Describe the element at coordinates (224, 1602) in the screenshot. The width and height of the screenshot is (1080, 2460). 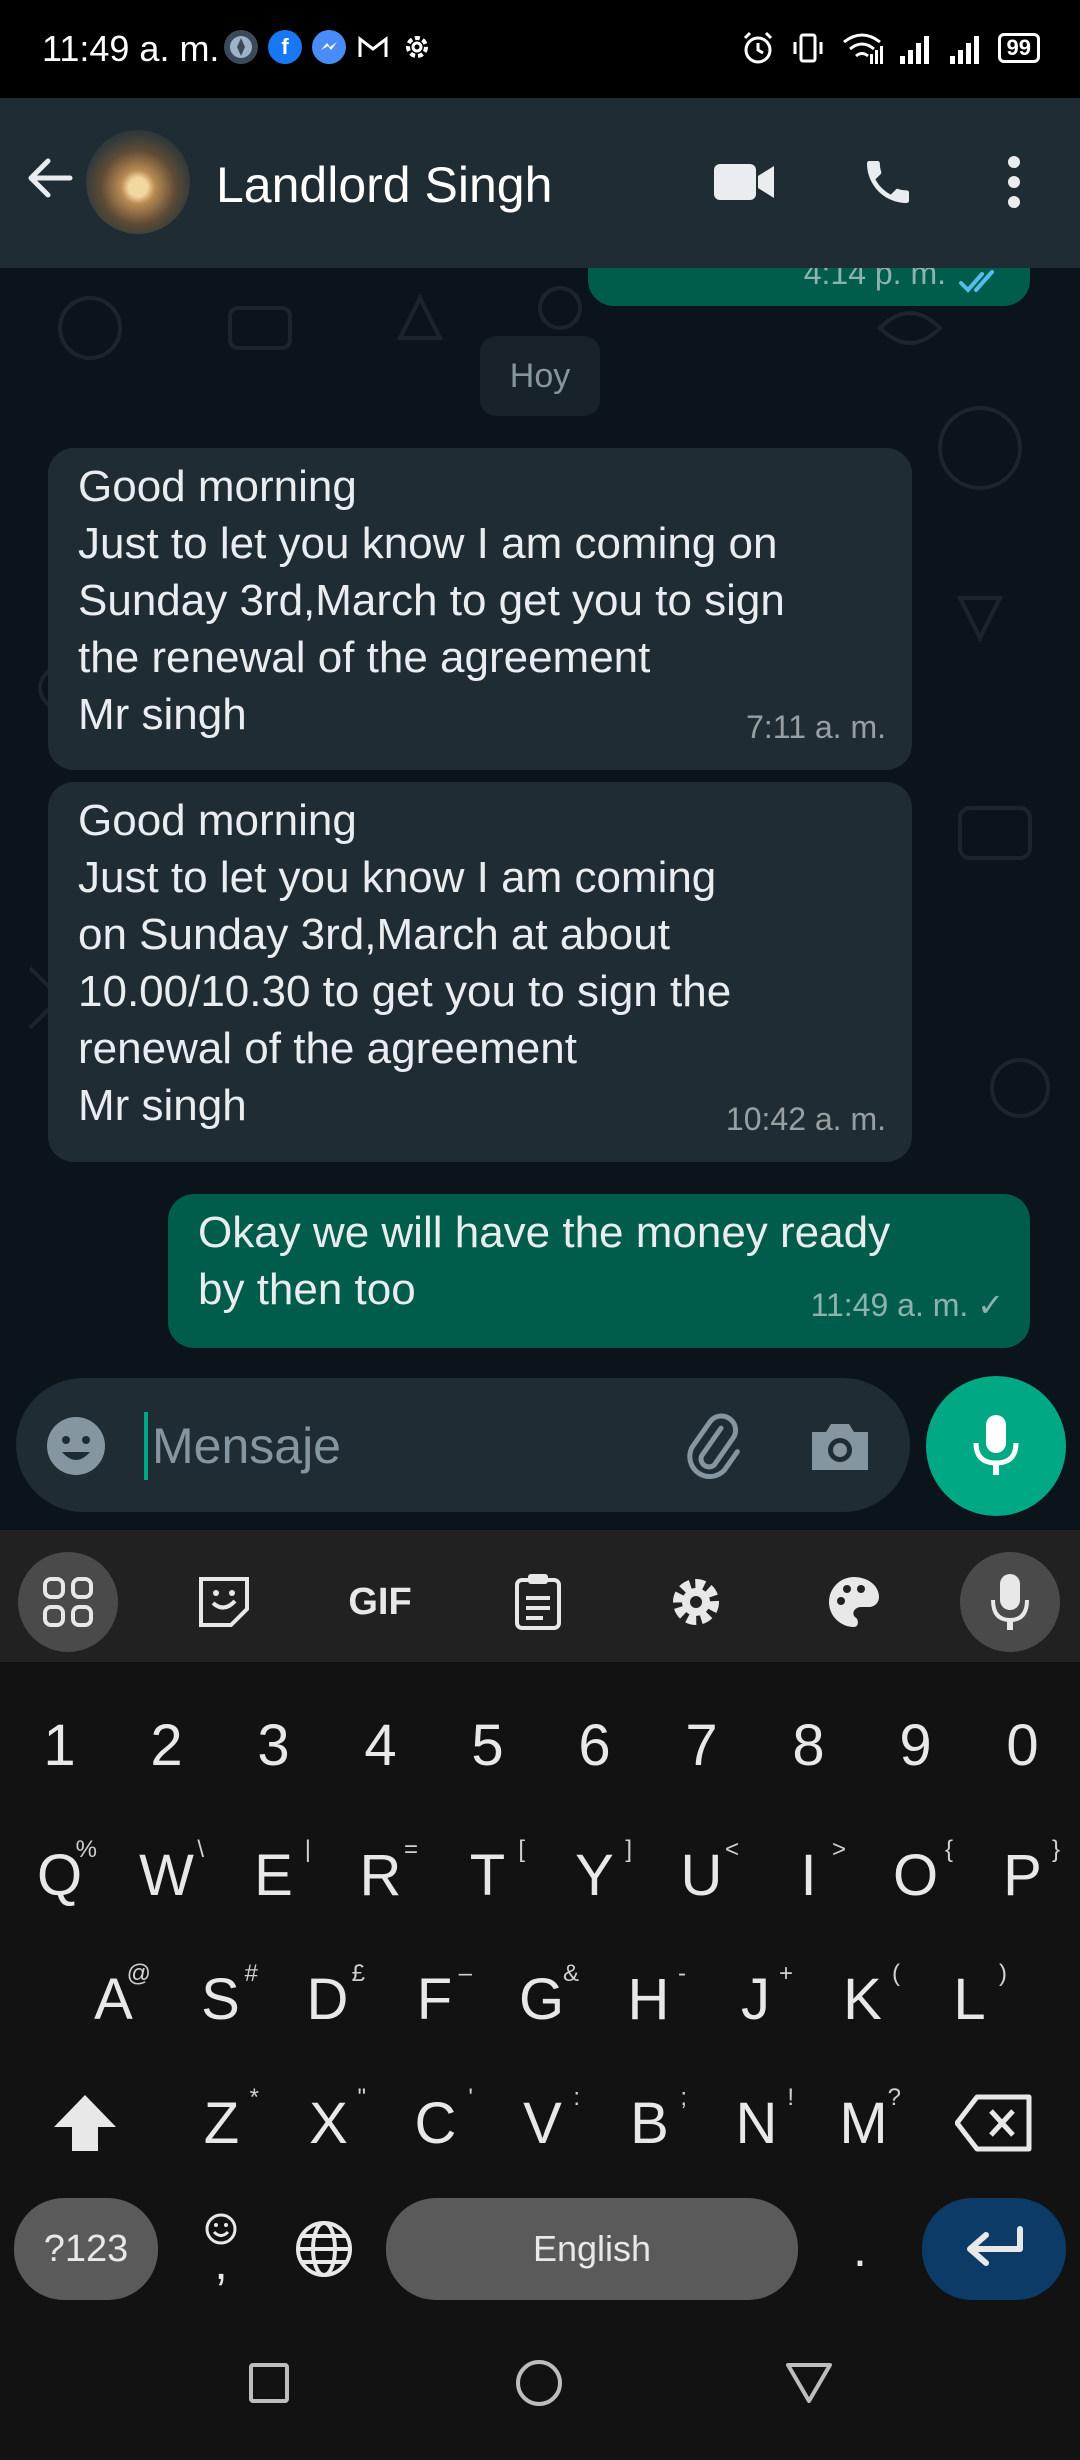
I see `sticker-icon` at that location.